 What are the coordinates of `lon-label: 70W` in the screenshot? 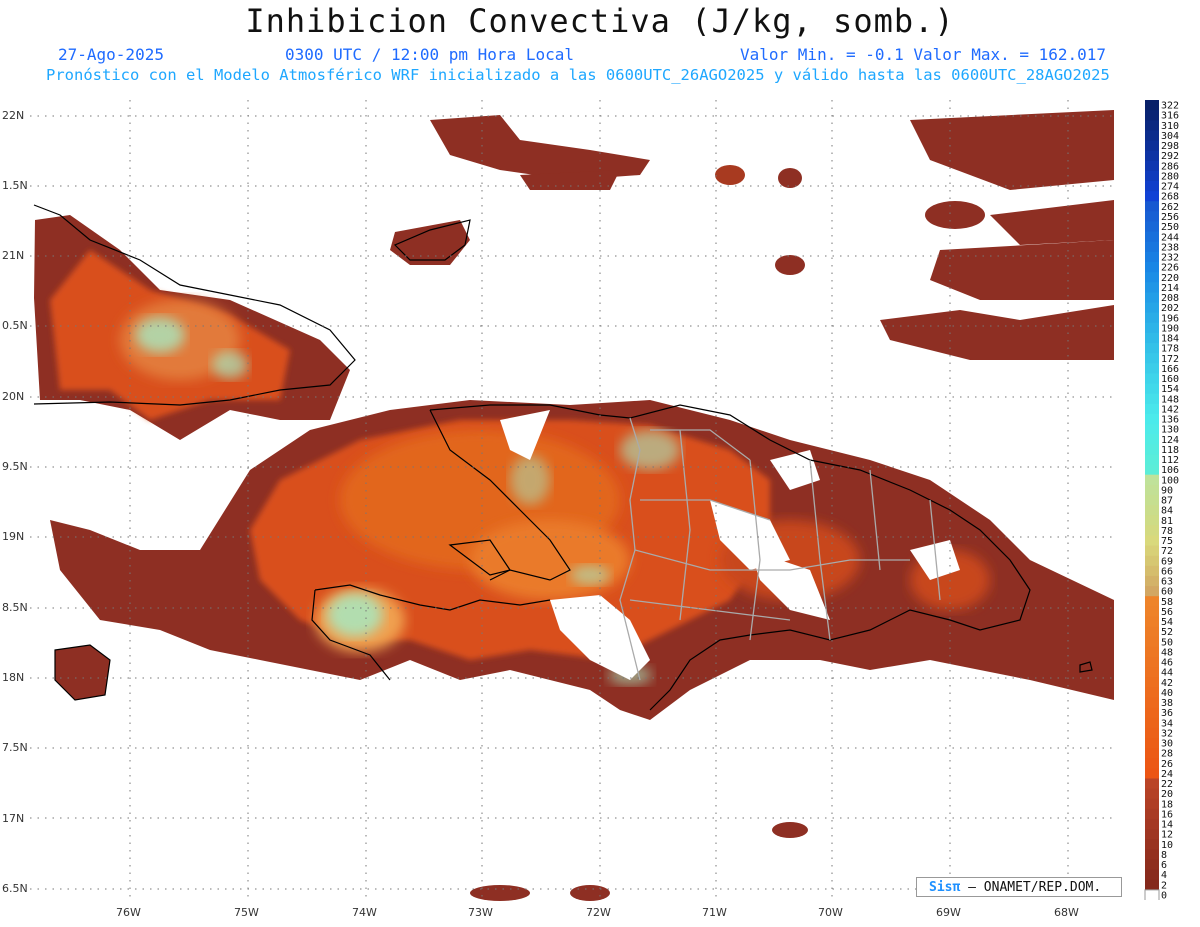 It's located at (830, 912).